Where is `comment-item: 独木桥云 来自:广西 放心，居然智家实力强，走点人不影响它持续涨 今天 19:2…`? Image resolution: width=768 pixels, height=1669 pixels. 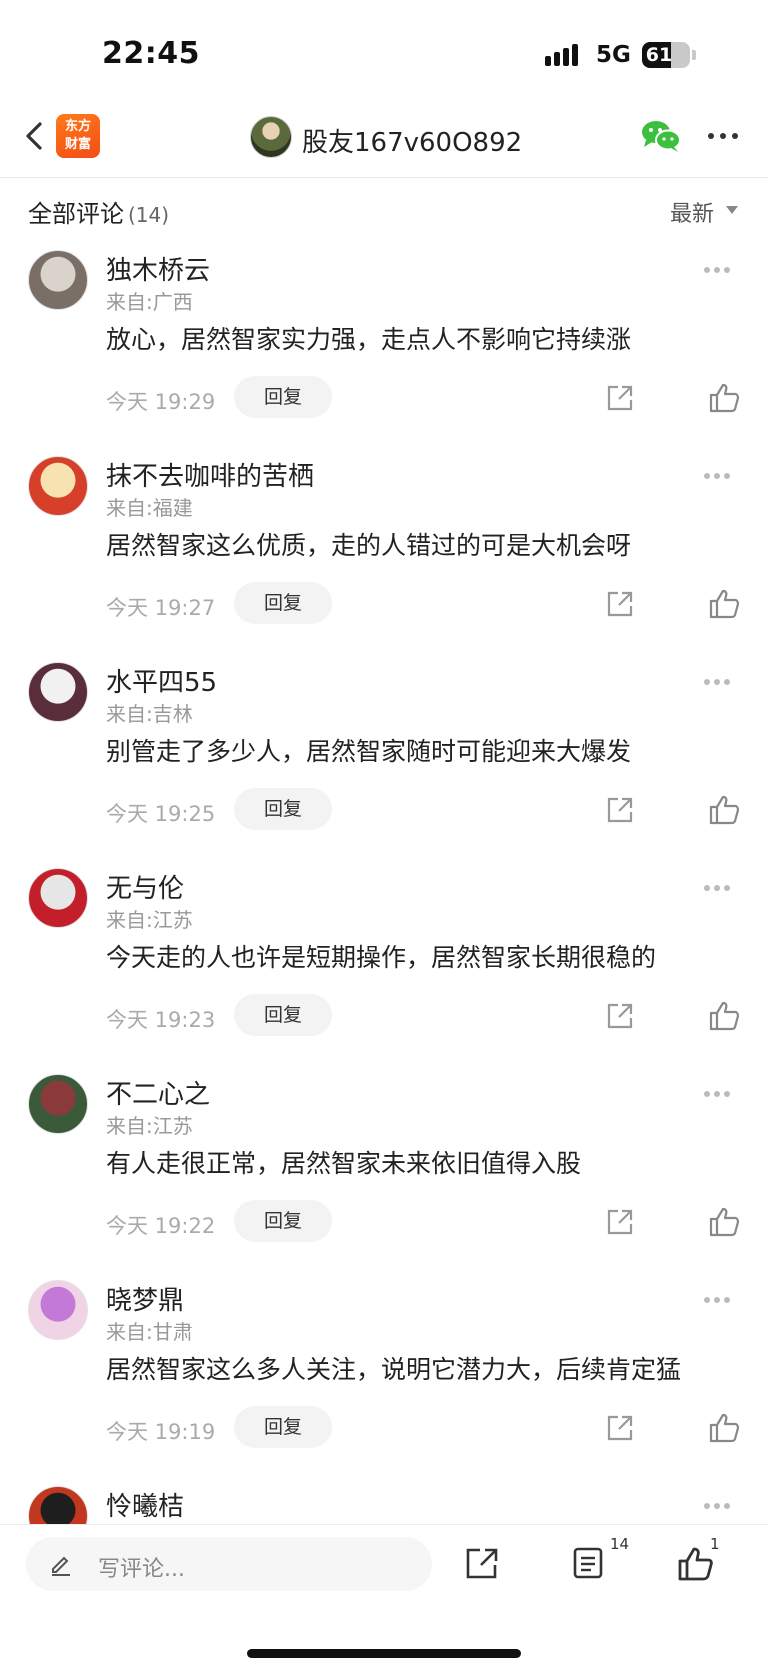 comment-item: 独木桥云 来自:广西 放心，居然智家实力强，走点人不影响它持续涨 今天 19:2… is located at coordinates (384, 343).